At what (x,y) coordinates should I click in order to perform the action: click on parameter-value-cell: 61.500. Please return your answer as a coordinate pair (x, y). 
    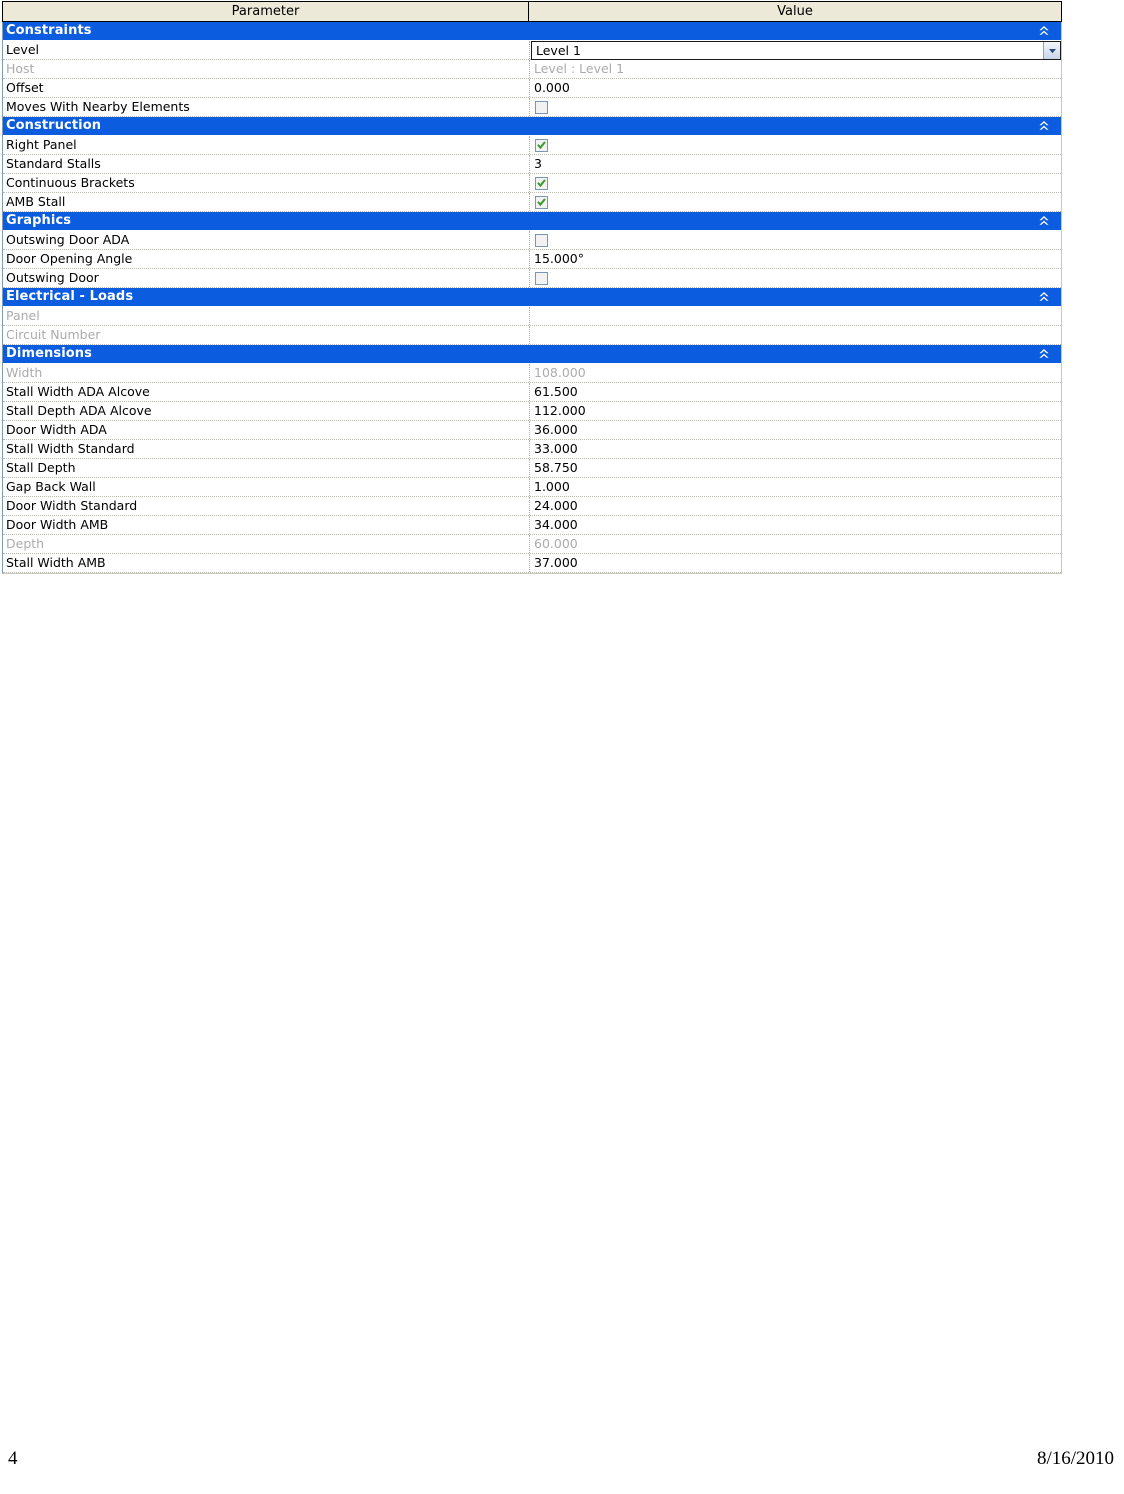
    Looking at the image, I should click on (795, 392).